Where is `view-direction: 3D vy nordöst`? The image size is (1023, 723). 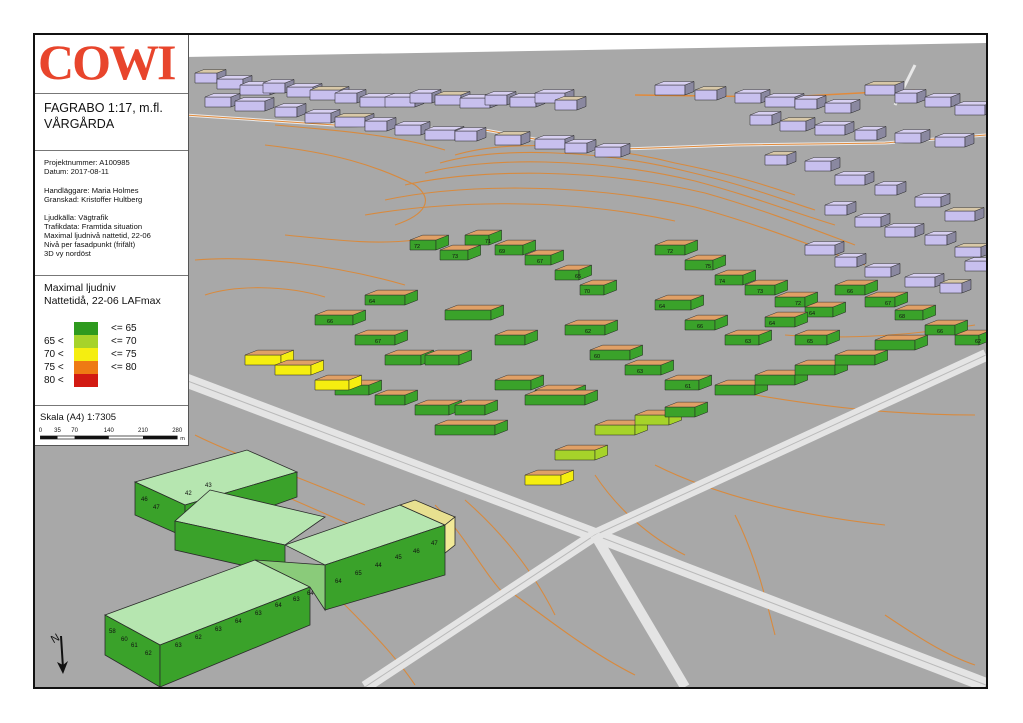 view-direction: 3D vy nordöst is located at coordinates (67, 253).